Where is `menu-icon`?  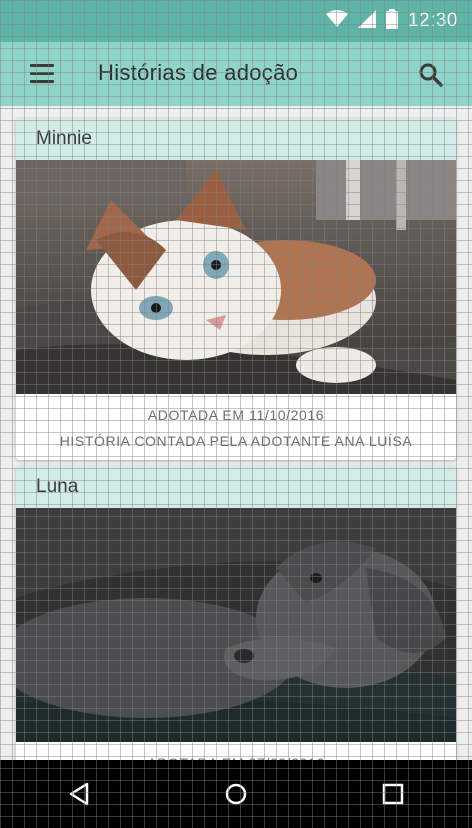
menu-icon is located at coordinates (42, 74).